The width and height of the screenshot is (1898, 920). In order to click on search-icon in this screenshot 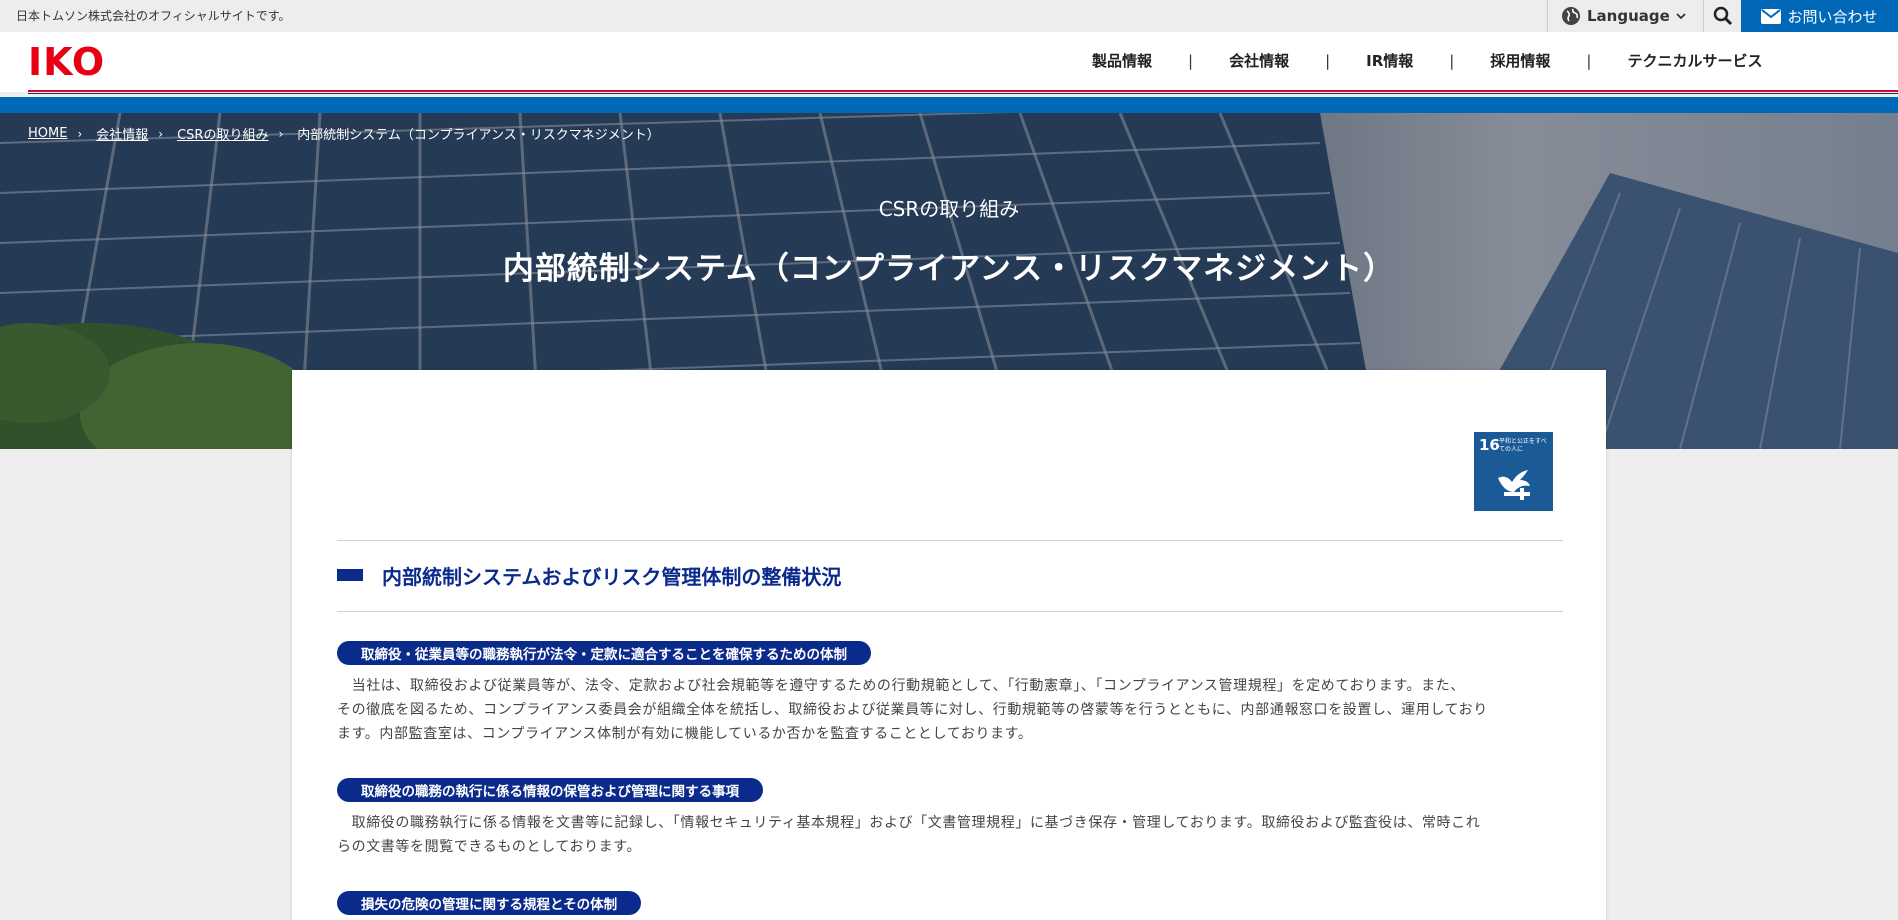, I will do `click(1722, 16)`.